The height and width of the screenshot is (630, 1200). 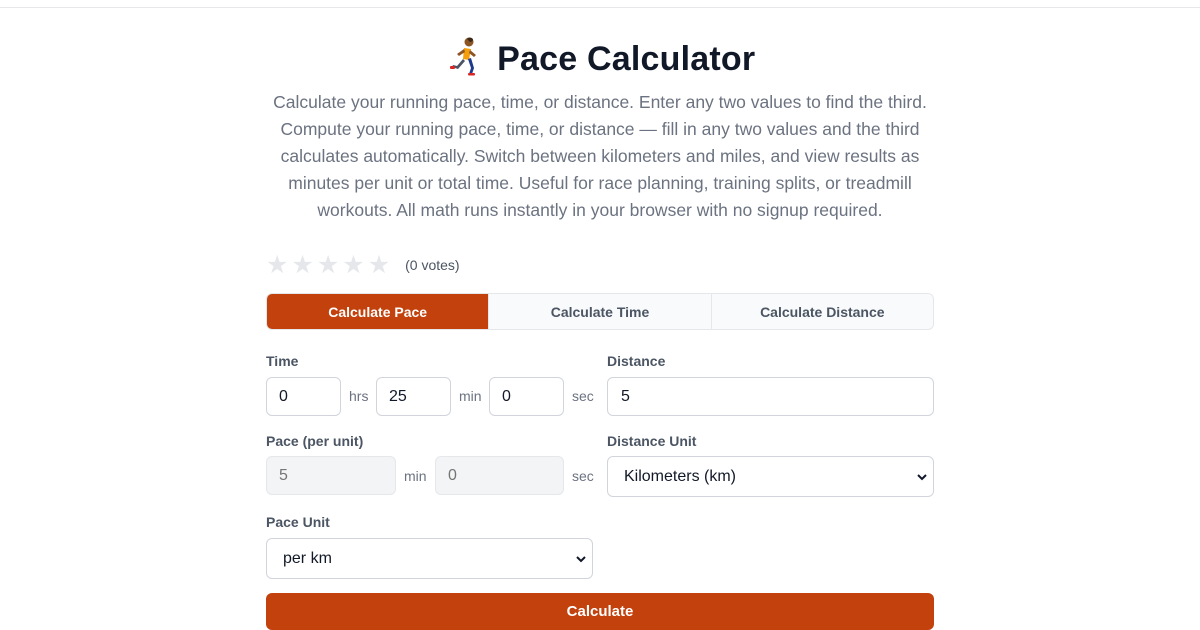 I want to click on time-label: Time, so click(x=282, y=361).